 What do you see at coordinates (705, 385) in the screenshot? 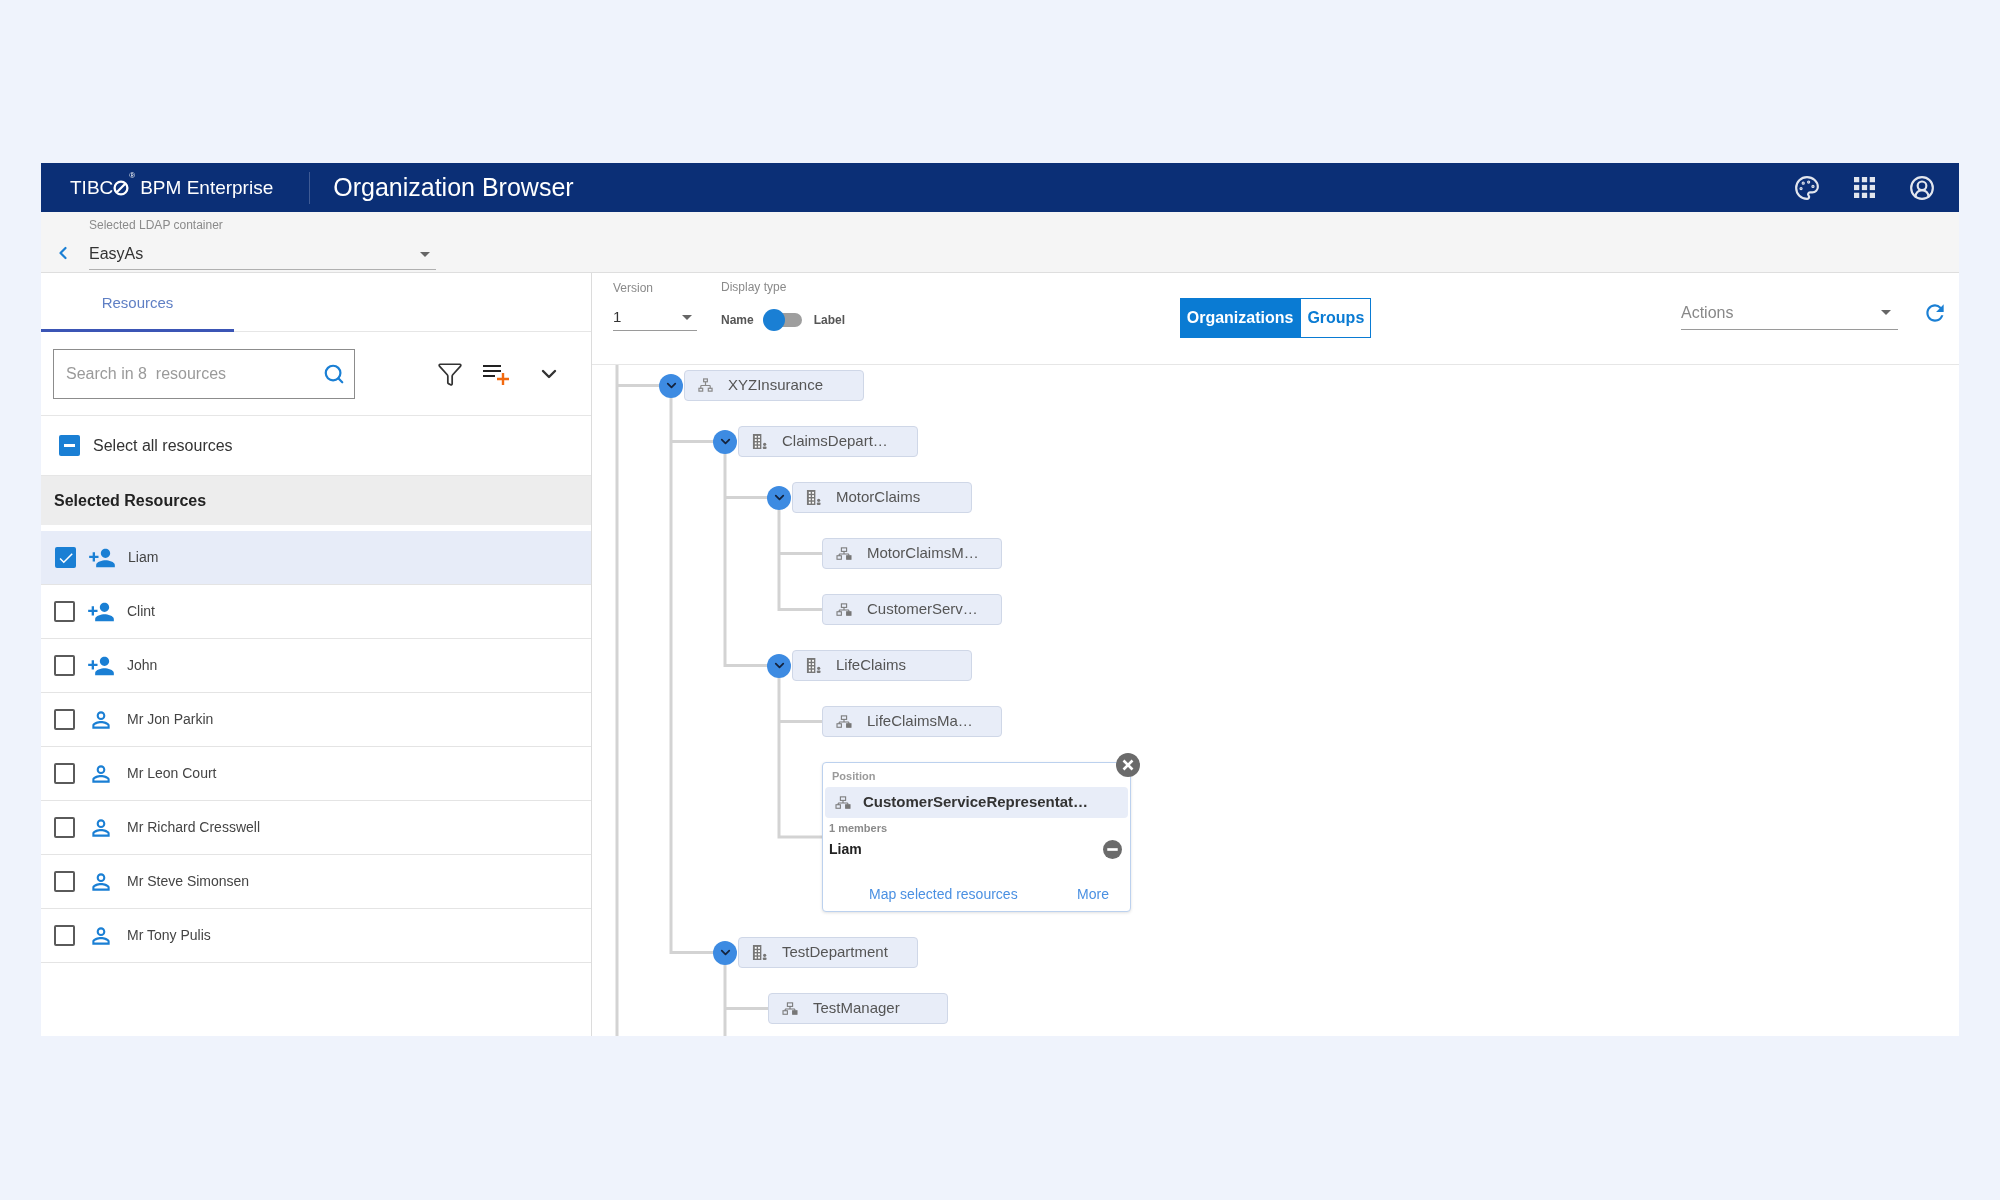
I see `hierarchy-icon` at bounding box center [705, 385].